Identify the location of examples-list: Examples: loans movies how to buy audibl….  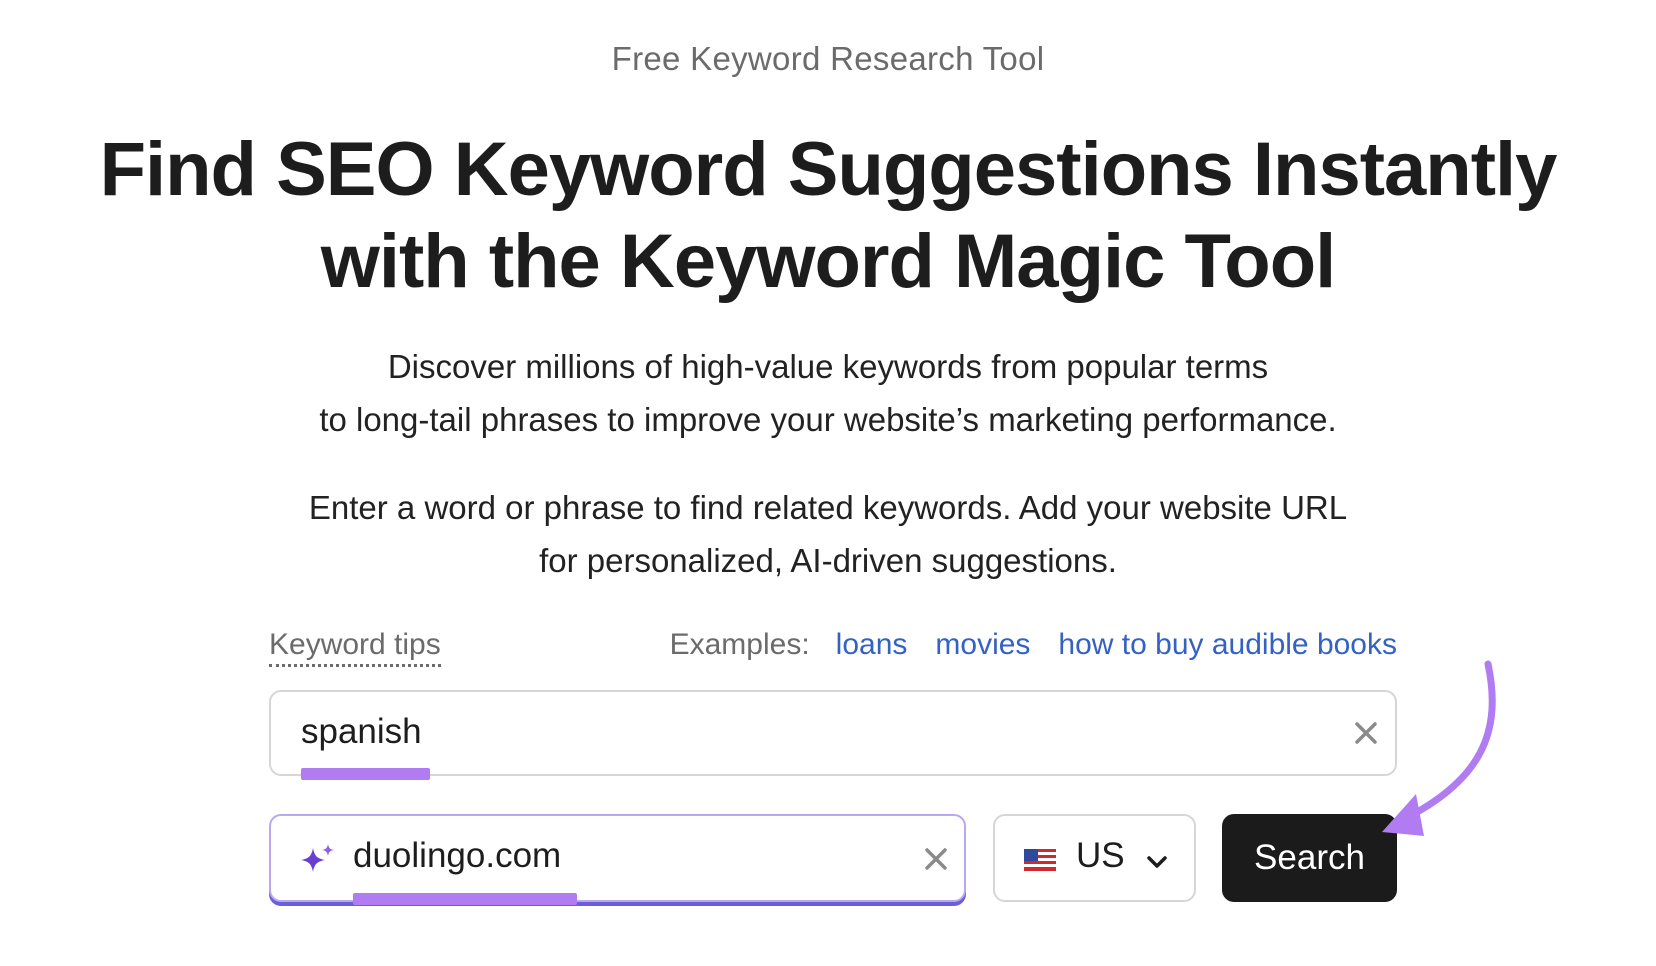
(1033, 645).